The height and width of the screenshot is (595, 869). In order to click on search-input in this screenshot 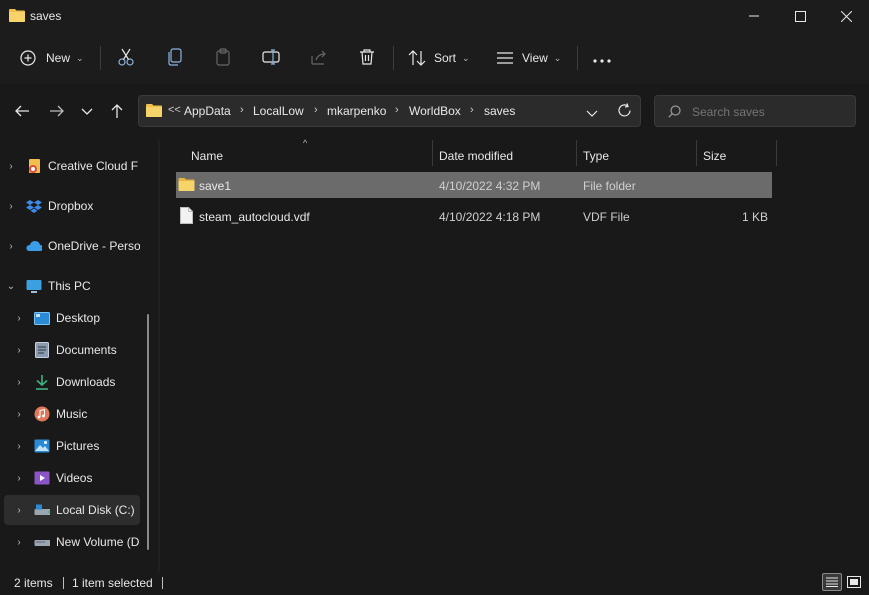, I will do `click(769, 112)`.